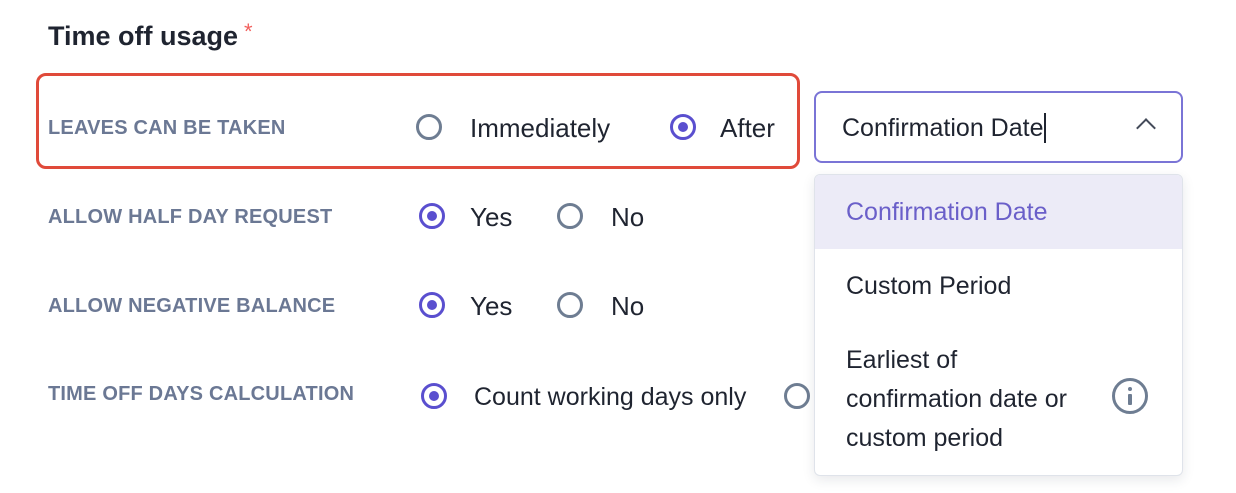 This screenshot has width=1236, height=493. What do you see at coordinates (429, 127) in the screenshot?
I see `radio-immediately` at bounding box center [429, 127].